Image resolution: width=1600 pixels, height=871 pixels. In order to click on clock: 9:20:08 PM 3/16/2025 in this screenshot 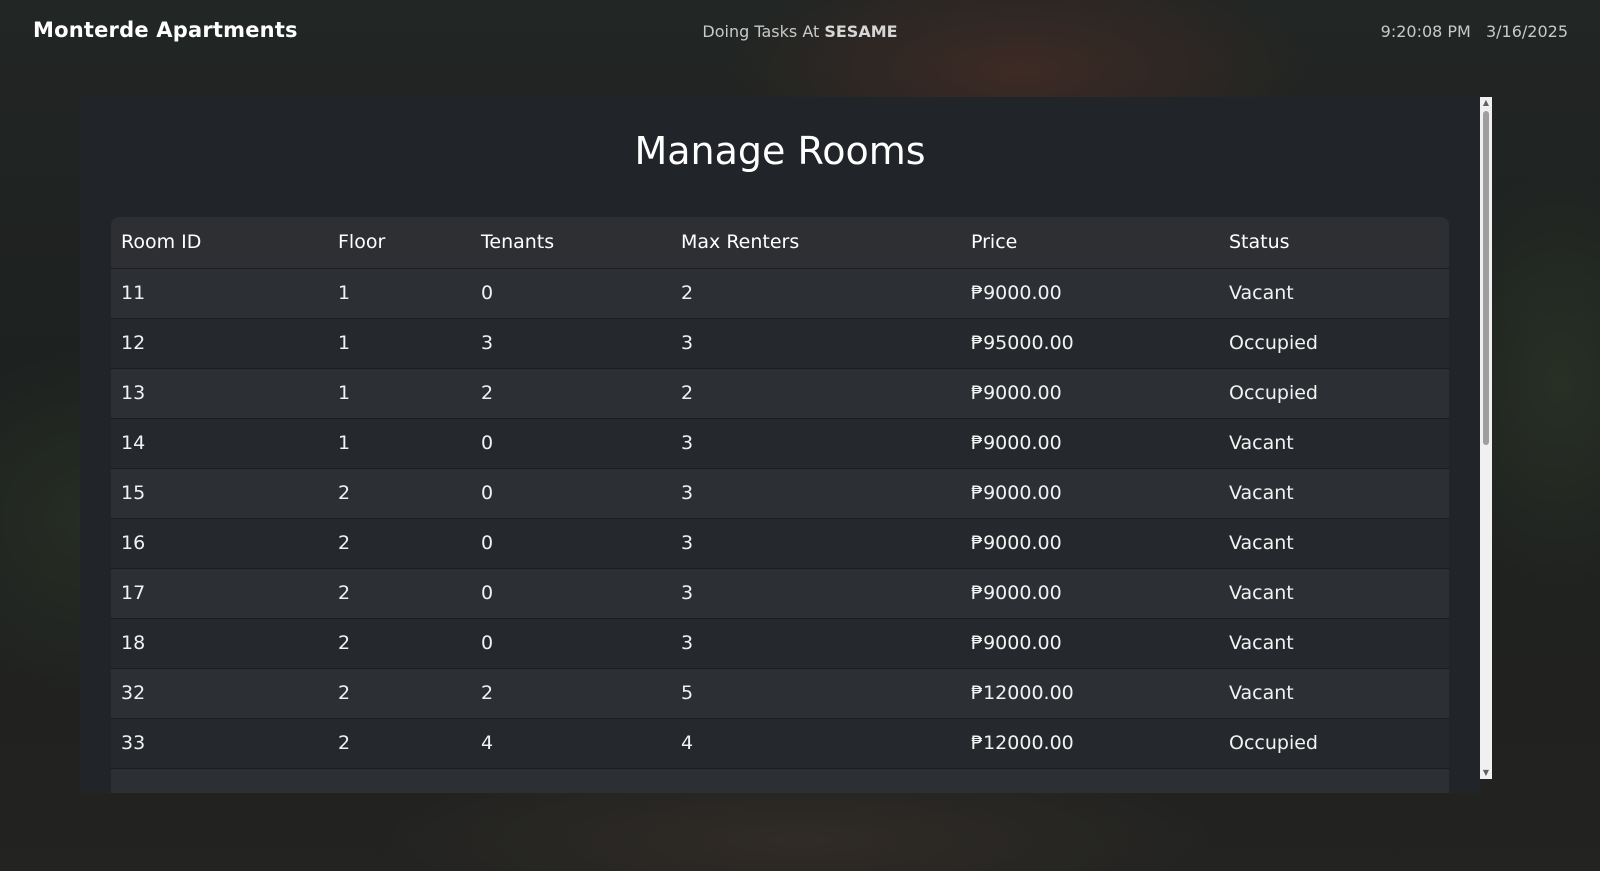, I will do `click(1474, 31)`.